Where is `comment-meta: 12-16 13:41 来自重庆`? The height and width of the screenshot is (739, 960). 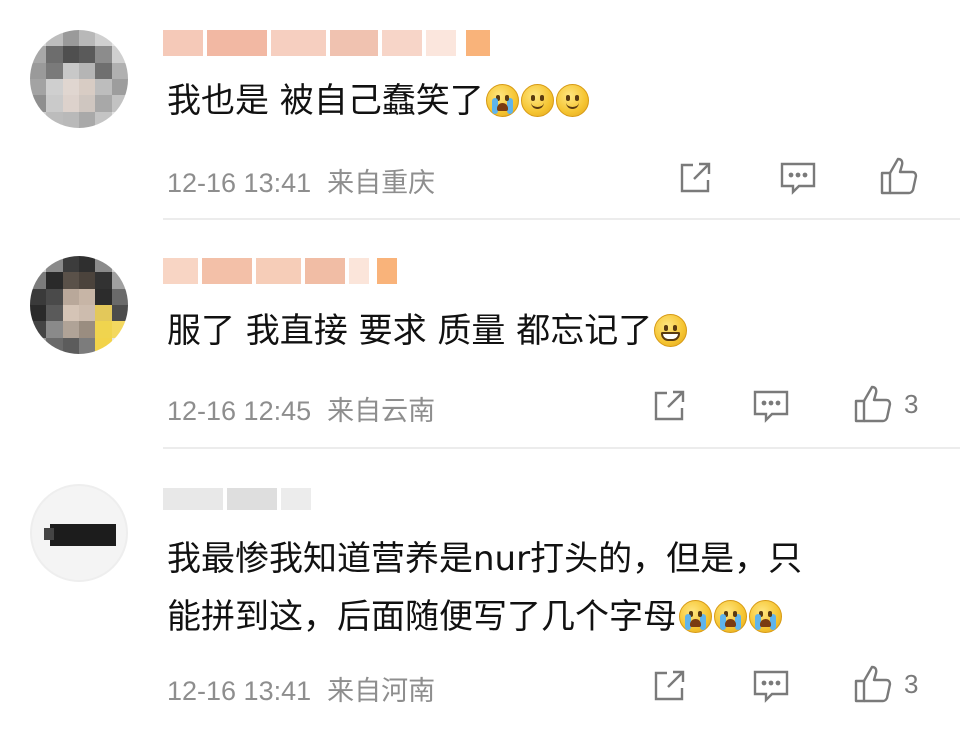
comment-meta: 12-16 13:41 来自重庆 is located at coordinates (301, 180).